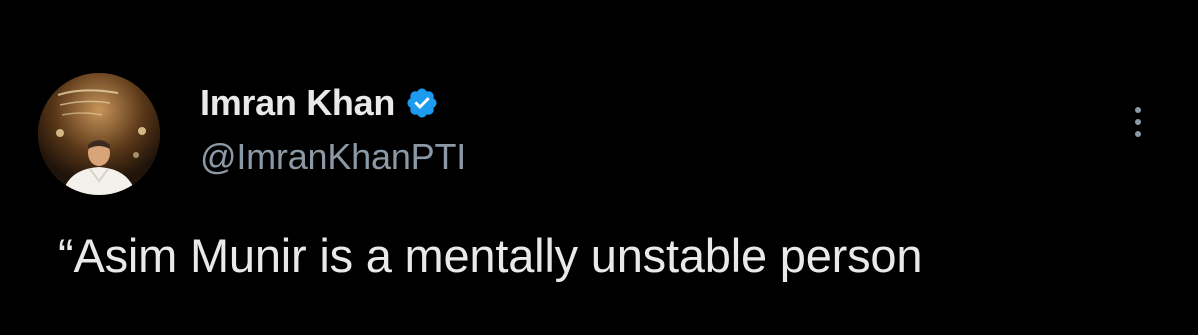 This screenshot has height=335, width=1198. What do you see at coordinates (422, 103) in the screenshot?
I see `verified-badge-icon` at bounding box center [422, 103].